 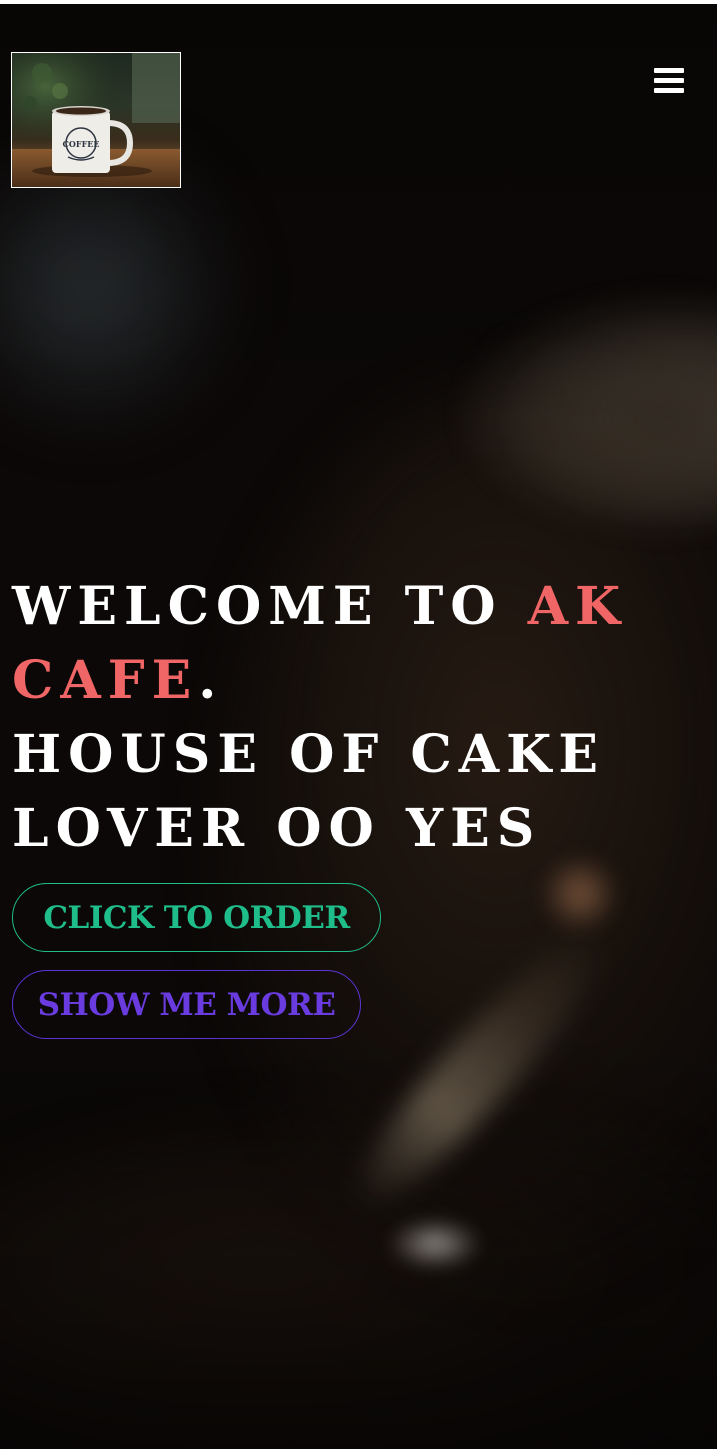 What do you see at coordinates (186, 1004) in the screenshot?
I see `show-me-more-button: SHOW ME MORE` at bounding box center [186, 1004].